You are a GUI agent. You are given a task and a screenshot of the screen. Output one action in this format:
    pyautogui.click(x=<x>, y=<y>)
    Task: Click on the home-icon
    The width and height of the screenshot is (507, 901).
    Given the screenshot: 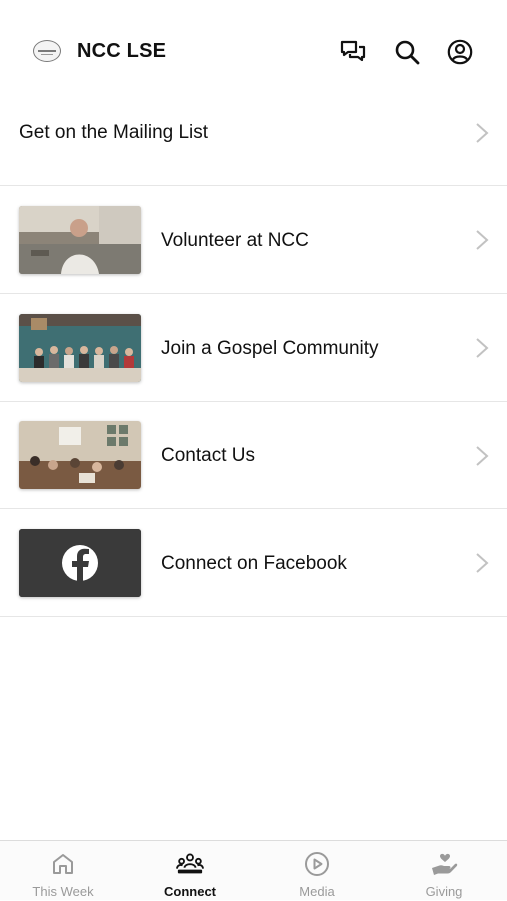 What is the action you would take?
    pyautogui.click(x=63, y=864)
    